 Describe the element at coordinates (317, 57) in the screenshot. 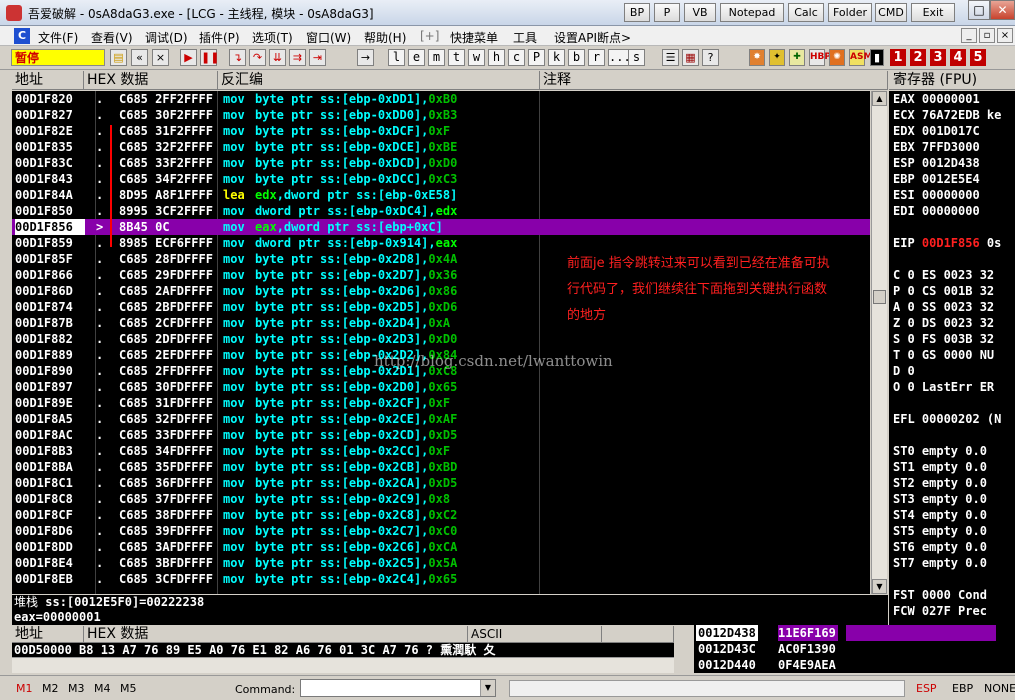

I see `execute-till-return-icon: ⇥` at that location.